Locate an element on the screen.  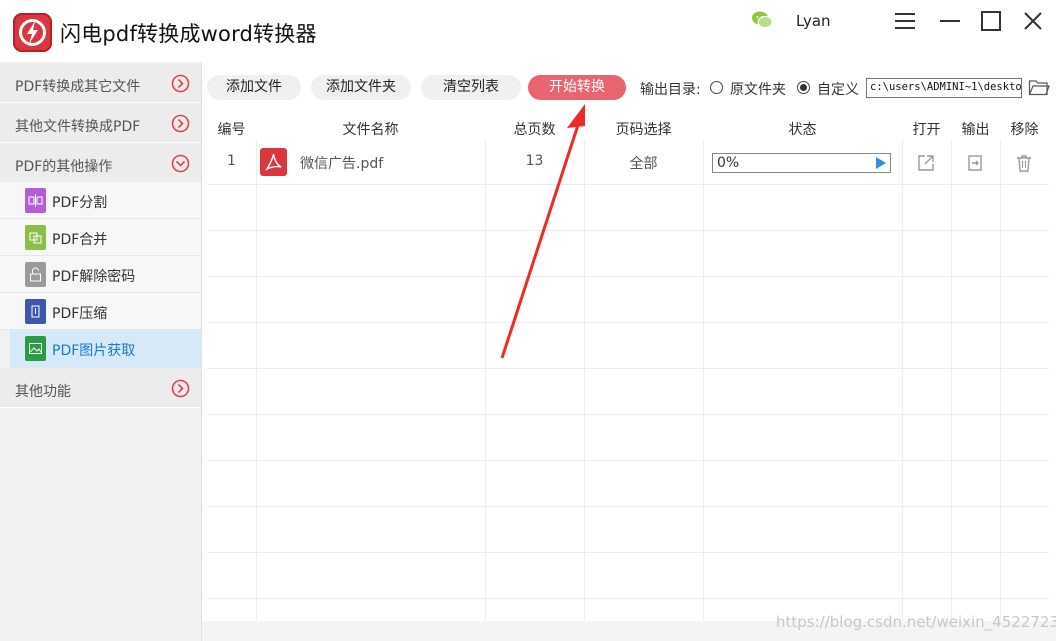
output-dir-label: 输出目录: is located at coordinates (670, 90).